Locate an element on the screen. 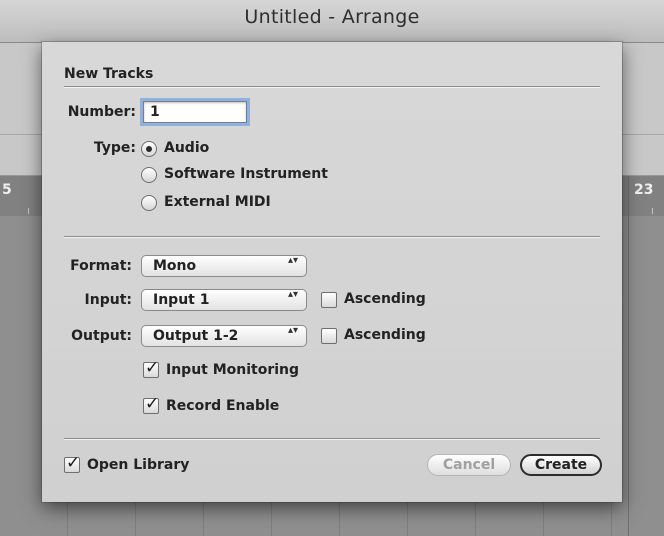 This screenshot has height=536, width=664. type-software-instrument-label: Software Instrument is located at coordinates (246, 174).